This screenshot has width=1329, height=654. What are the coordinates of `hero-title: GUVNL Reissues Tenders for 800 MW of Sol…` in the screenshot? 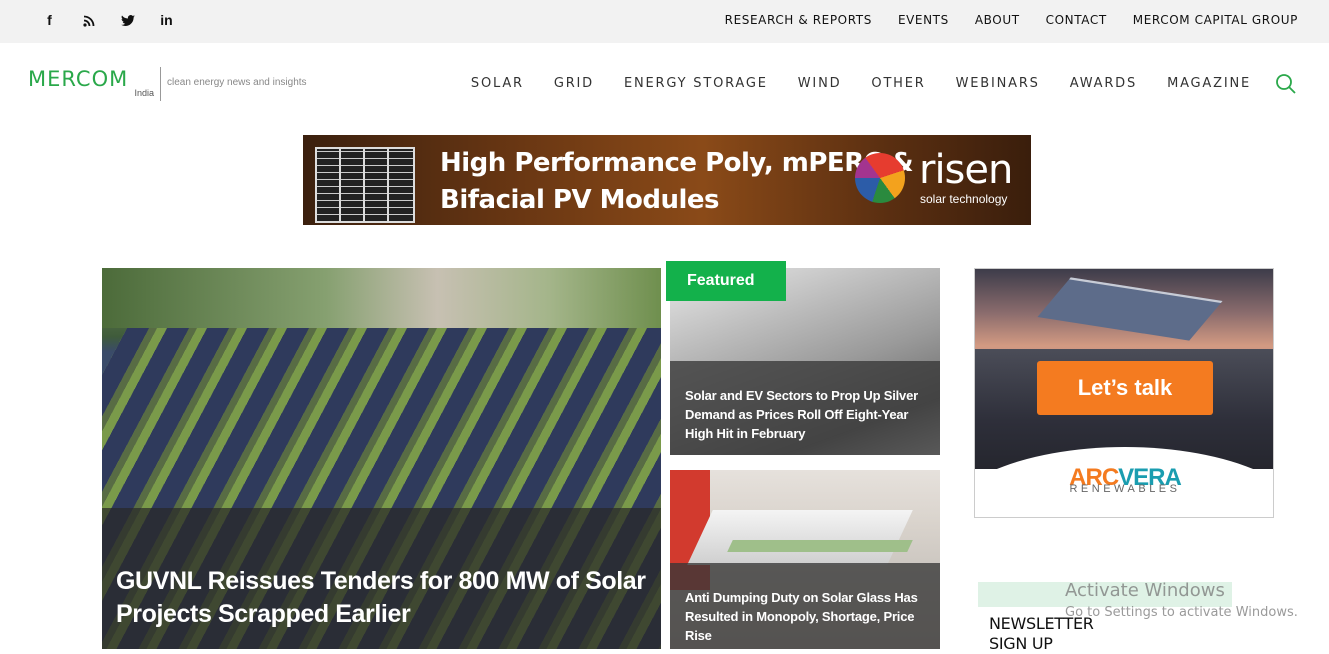 It's located at (381, 597).